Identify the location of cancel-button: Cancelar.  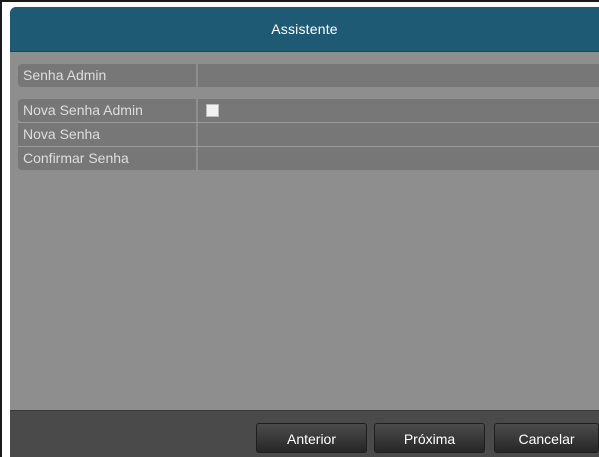
(546, 438).